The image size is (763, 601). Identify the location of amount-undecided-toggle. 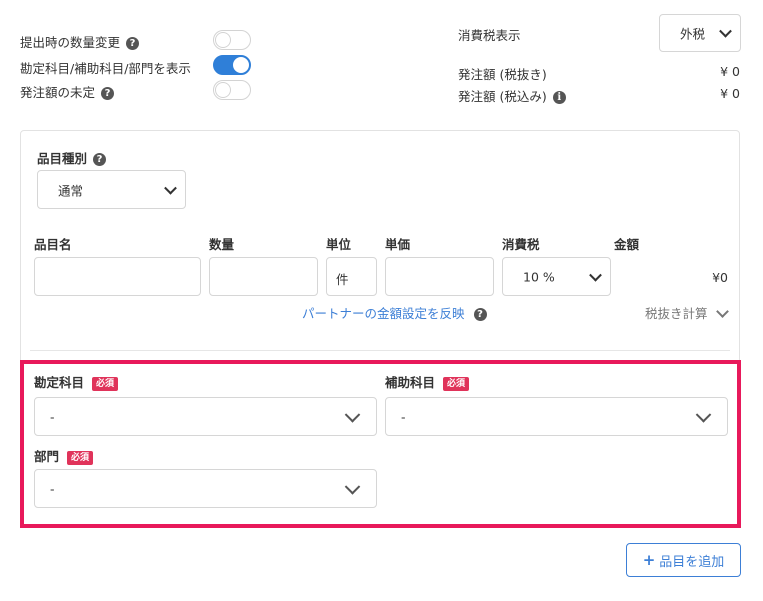
(232, 90).